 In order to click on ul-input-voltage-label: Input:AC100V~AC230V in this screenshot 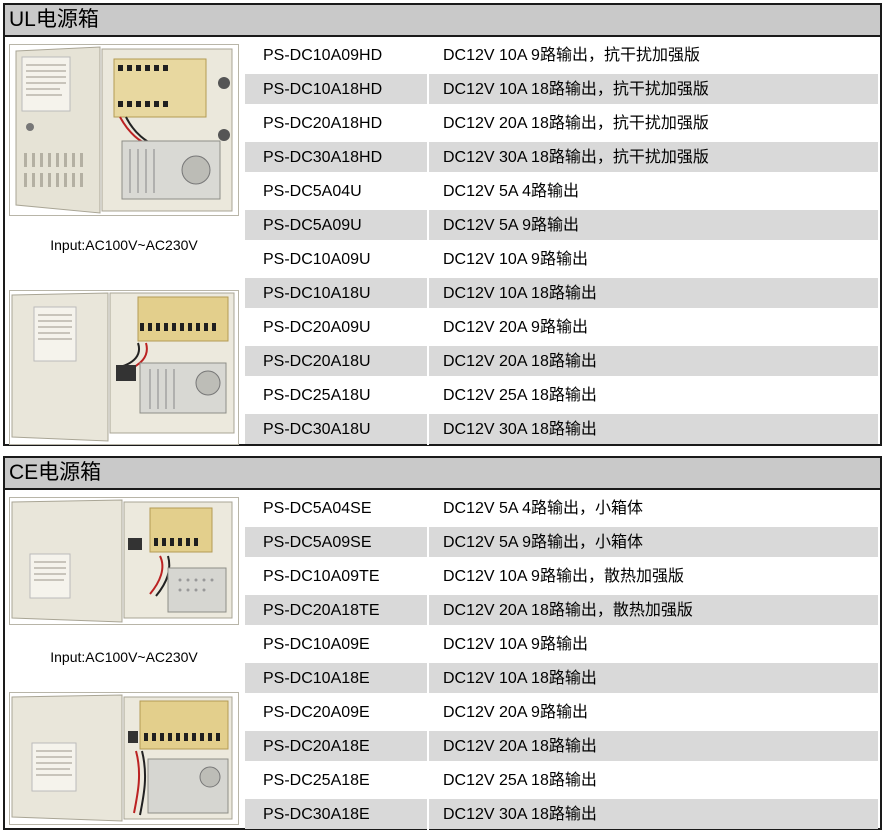, I will do `click(124, 245)`.